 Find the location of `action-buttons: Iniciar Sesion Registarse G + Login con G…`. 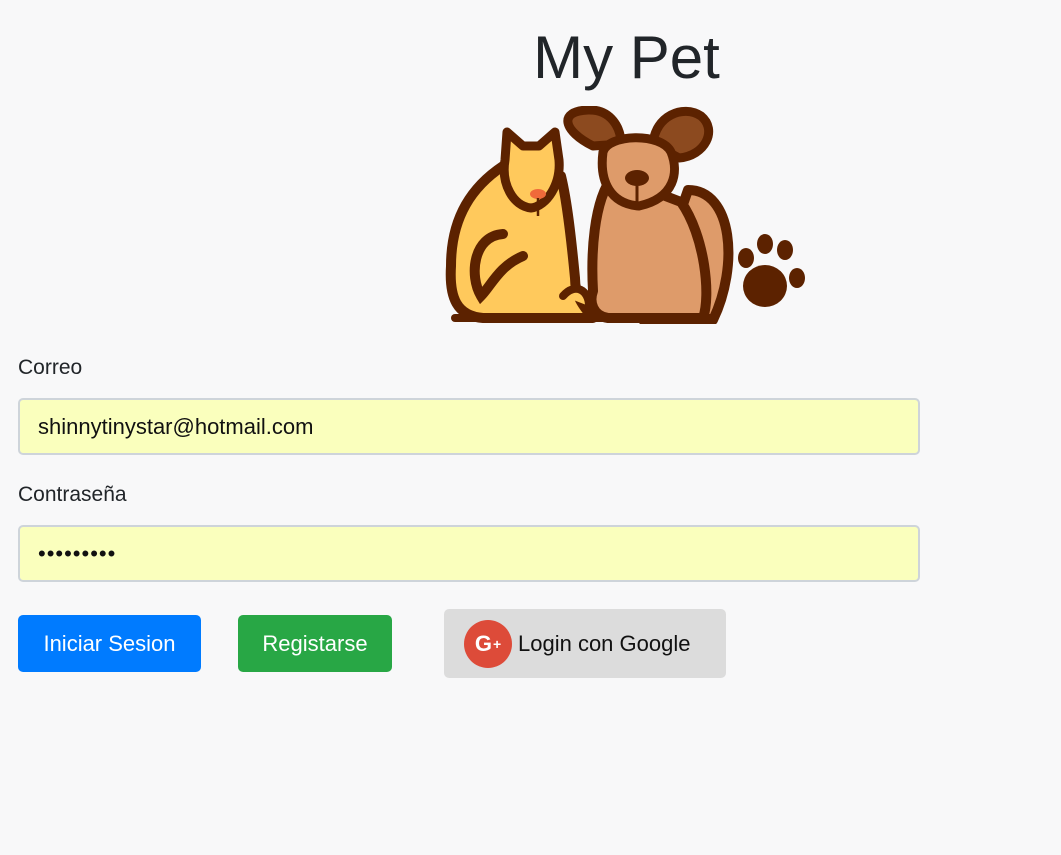

action-buttons: Iniciar Sesion Registarse G + Login con G… is located at coordinates (378, 644).